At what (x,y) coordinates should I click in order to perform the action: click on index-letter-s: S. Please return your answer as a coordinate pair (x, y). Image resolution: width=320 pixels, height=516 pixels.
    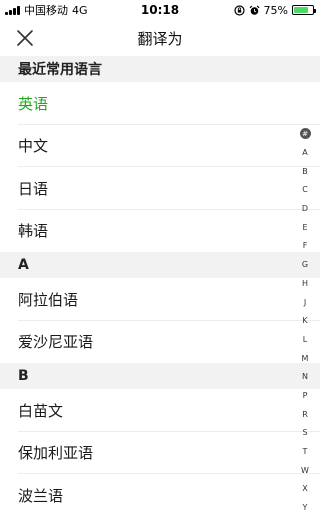
    Looking at the image, I should click on (304, 433).